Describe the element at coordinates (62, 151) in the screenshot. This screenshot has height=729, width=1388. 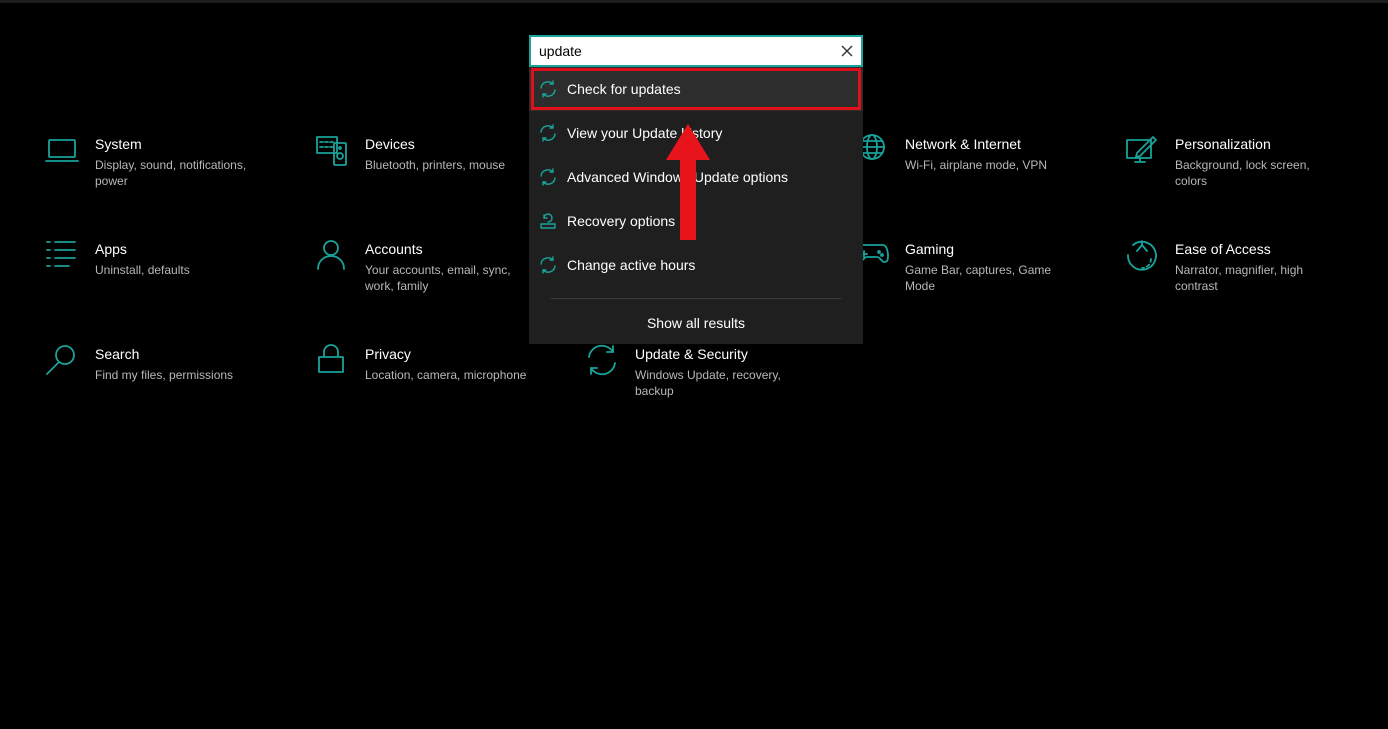
I see `laptop-icon` at that location.